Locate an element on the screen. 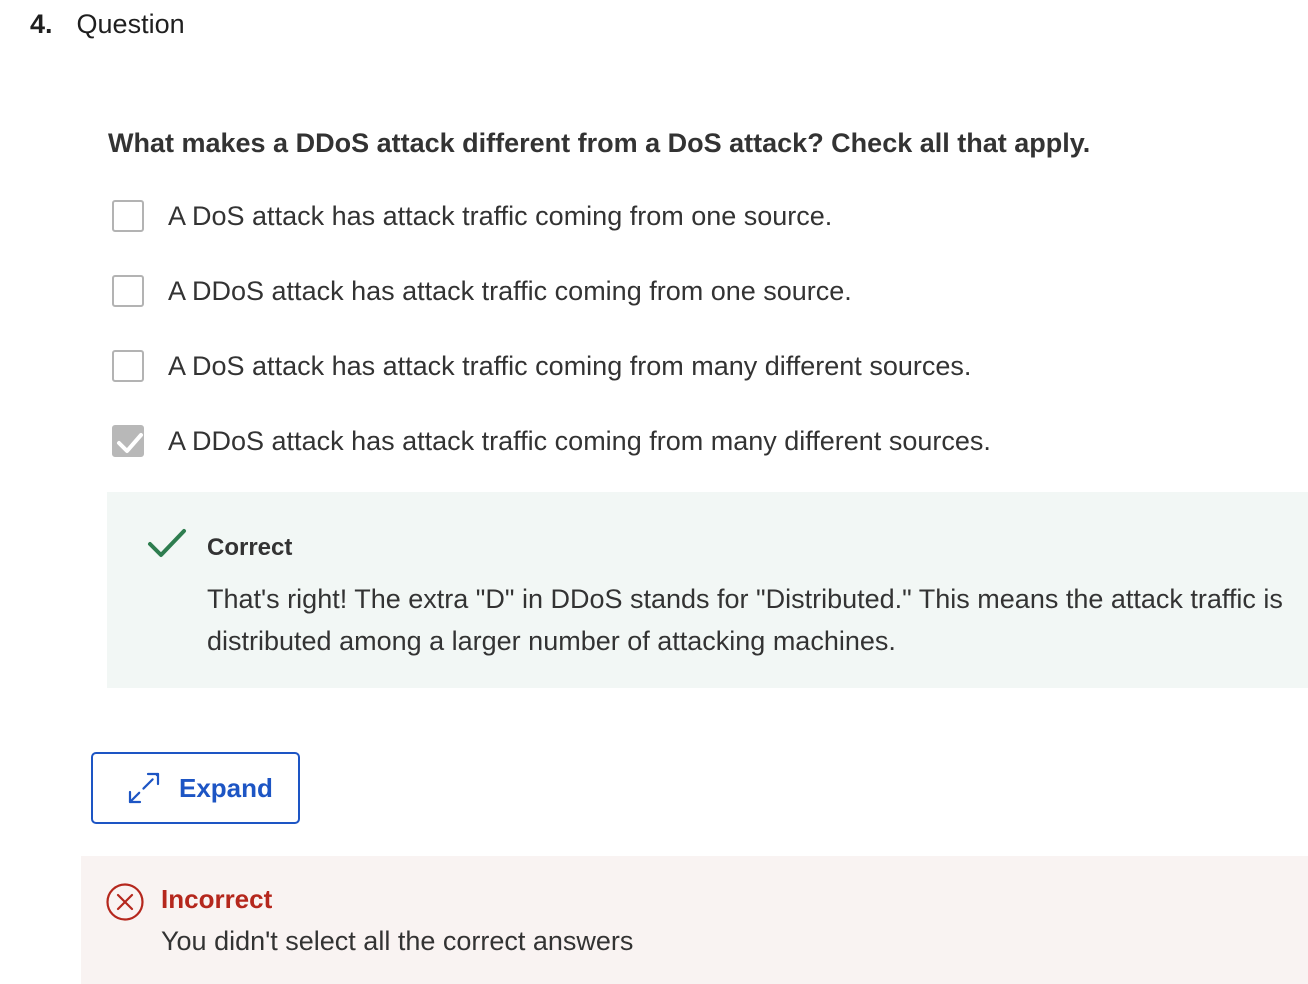 This screenshot has height=984, width=1308. expand-arrows-icon is located at coordinates (144, 788).